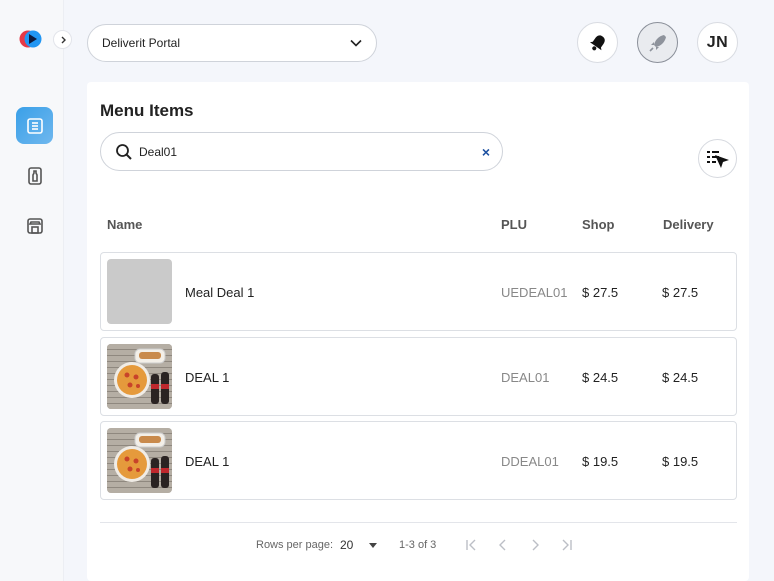 The width and height of the screenshot is (774, 581). What do you see at coordinates (525, 377) in the screenshot?
I see `item-plu: DEAL01` at bounding box center [525, 377].